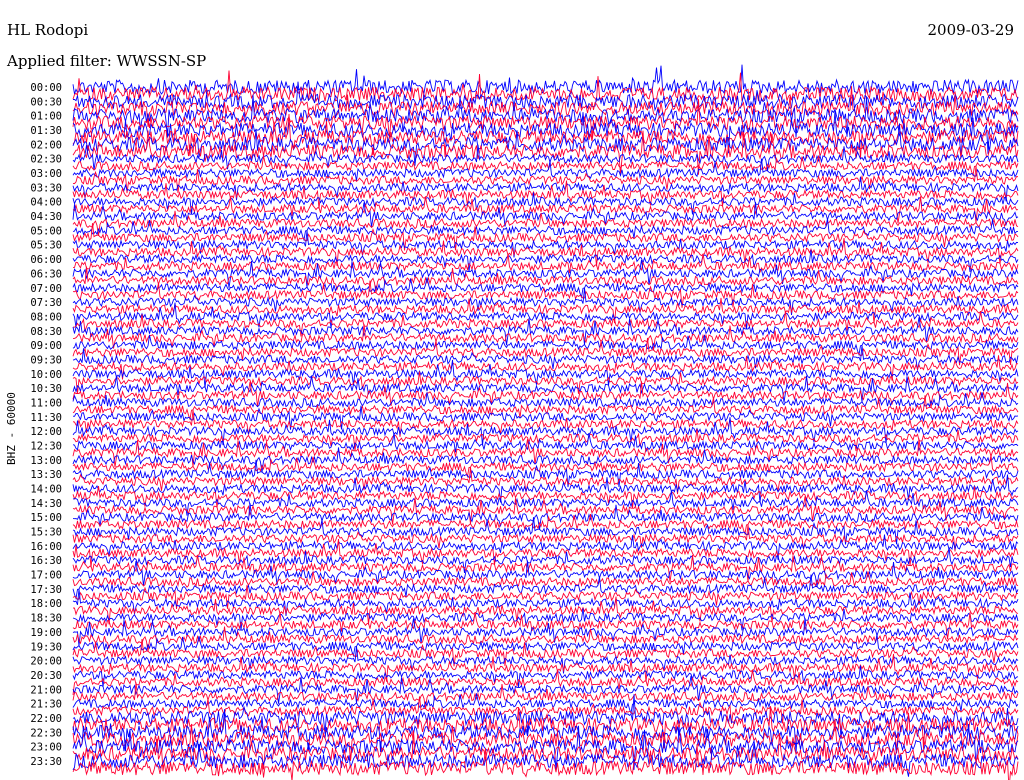 This screenshot has height=780, width=1024. What do you see at coordinates (46, 533) in the screenshot?
I see `time-tick-label: 15:30` at bounding box center [46, 533].